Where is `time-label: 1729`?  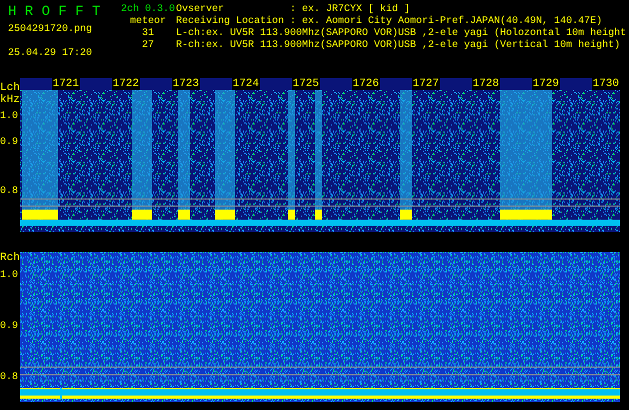 time-label: 1729 is located at coordinates (546, 84).